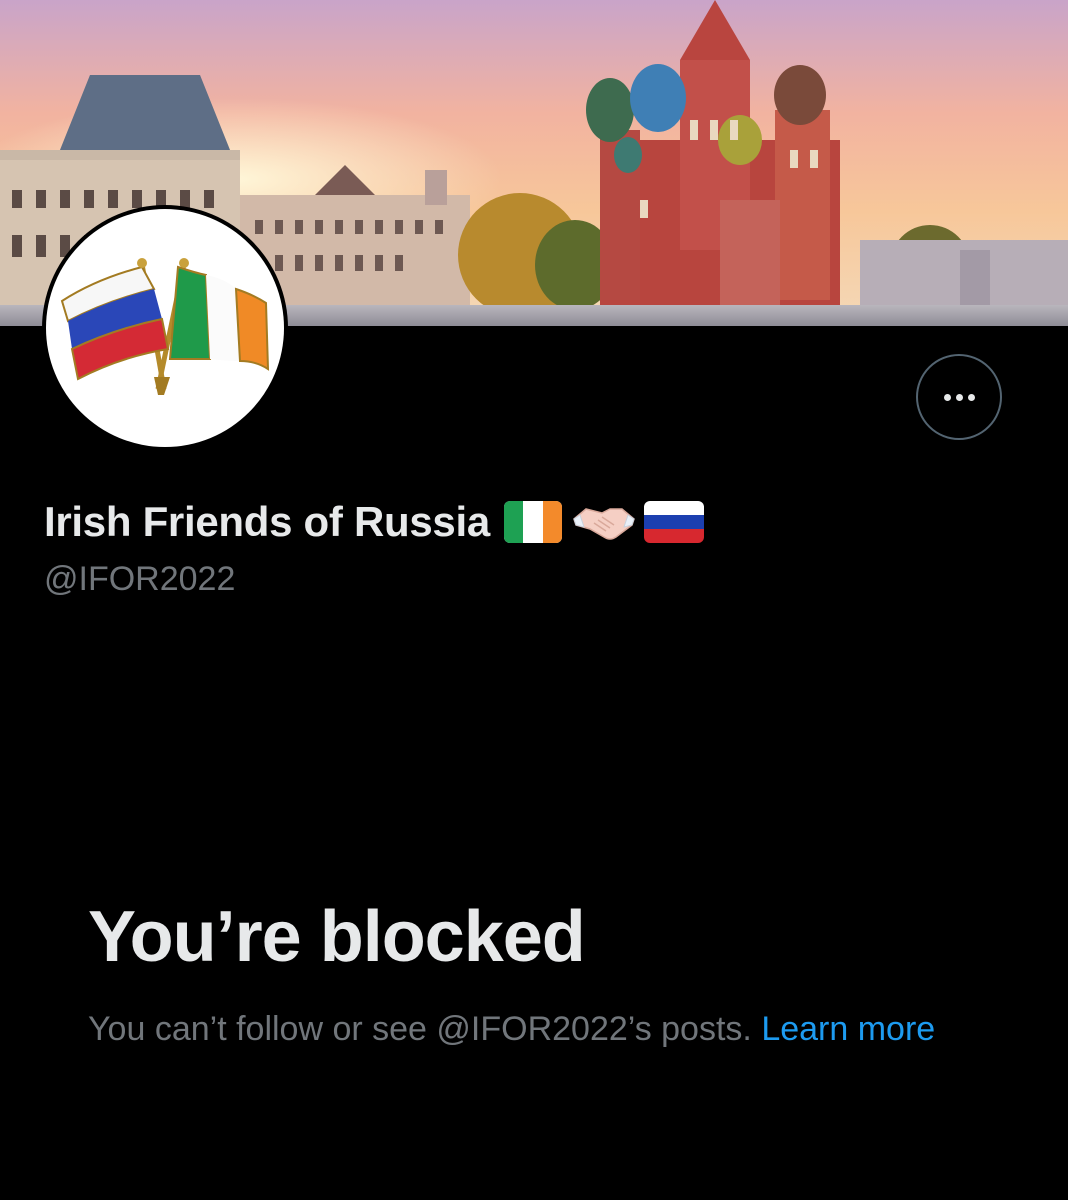 This screenshot has height=1200, width=1068. I want to click on blocked-title: You’re blocked, so click(337, 937).